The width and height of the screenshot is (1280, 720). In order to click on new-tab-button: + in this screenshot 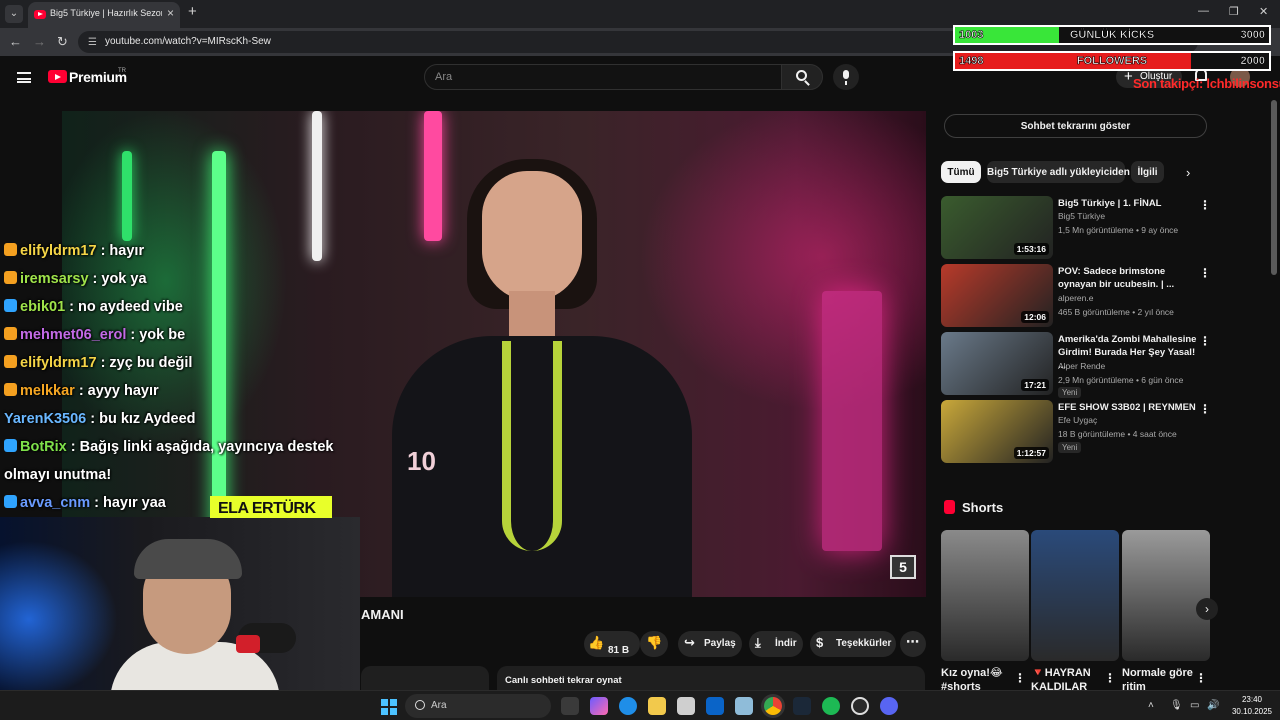, I will do `click(192, 11)`.